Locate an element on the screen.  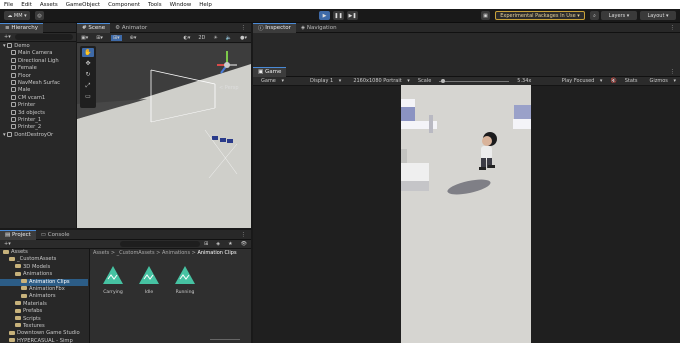
grid-snap-button: ⊞▾ is located at coordinates (116, 37).